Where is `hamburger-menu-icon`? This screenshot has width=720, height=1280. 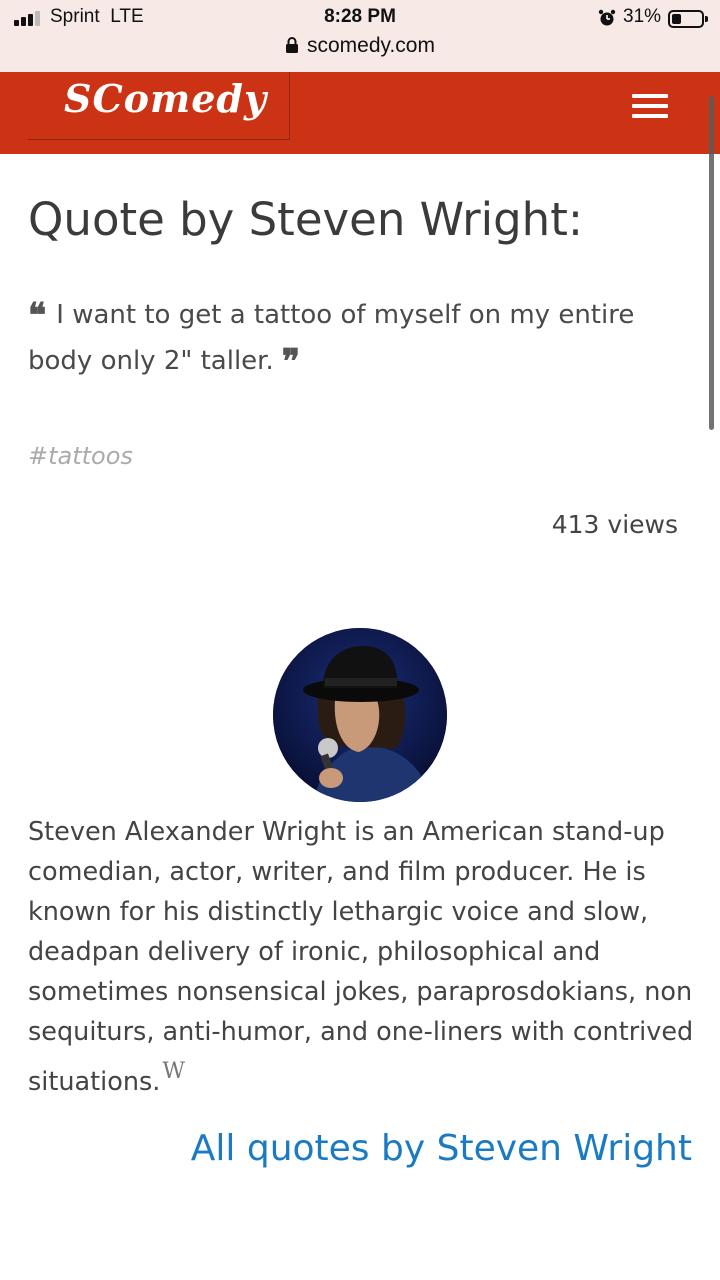
hamburger-menu-icon is located at coordinates (650, 106).